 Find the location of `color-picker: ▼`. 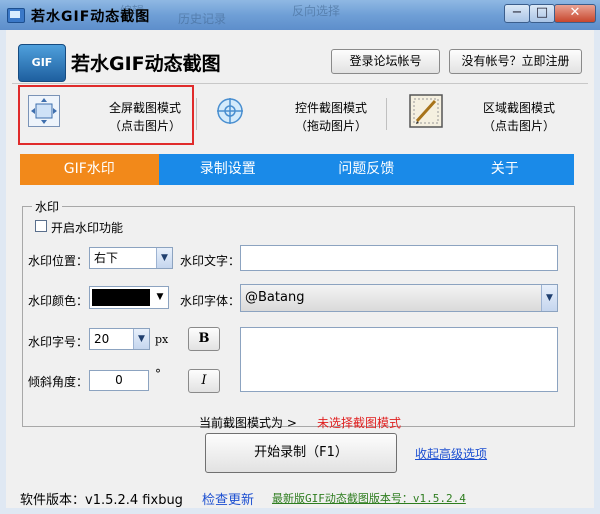

color-picker: ▼ is located at coordinates (129, 297).